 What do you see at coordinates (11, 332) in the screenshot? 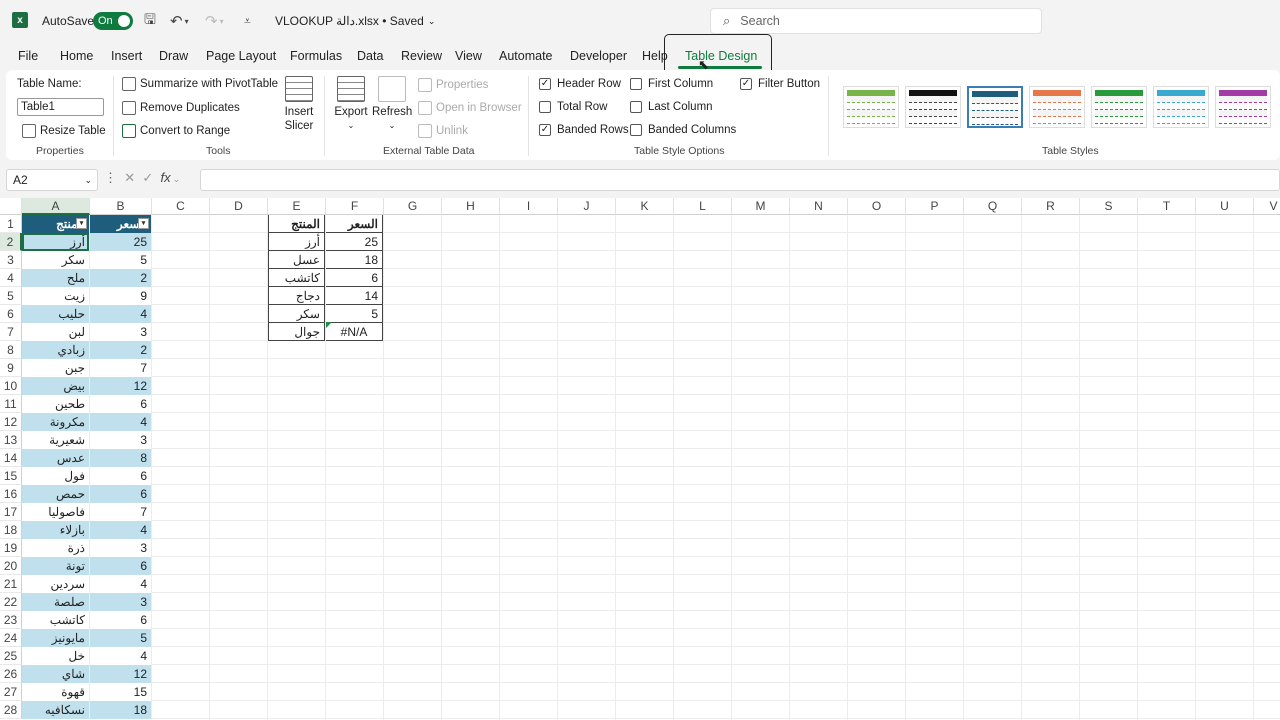
I see `row-header-7: 7` at bounding box center [11, 332].